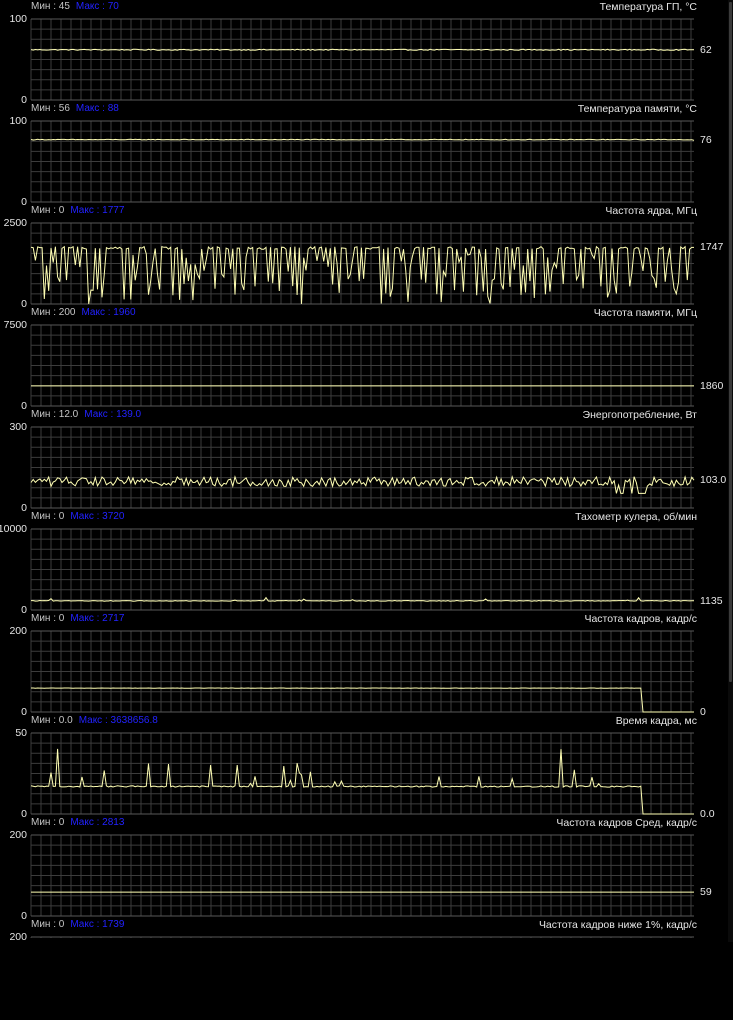  I want to click on panel-title: Время кадра, мс, so click(656, 721).